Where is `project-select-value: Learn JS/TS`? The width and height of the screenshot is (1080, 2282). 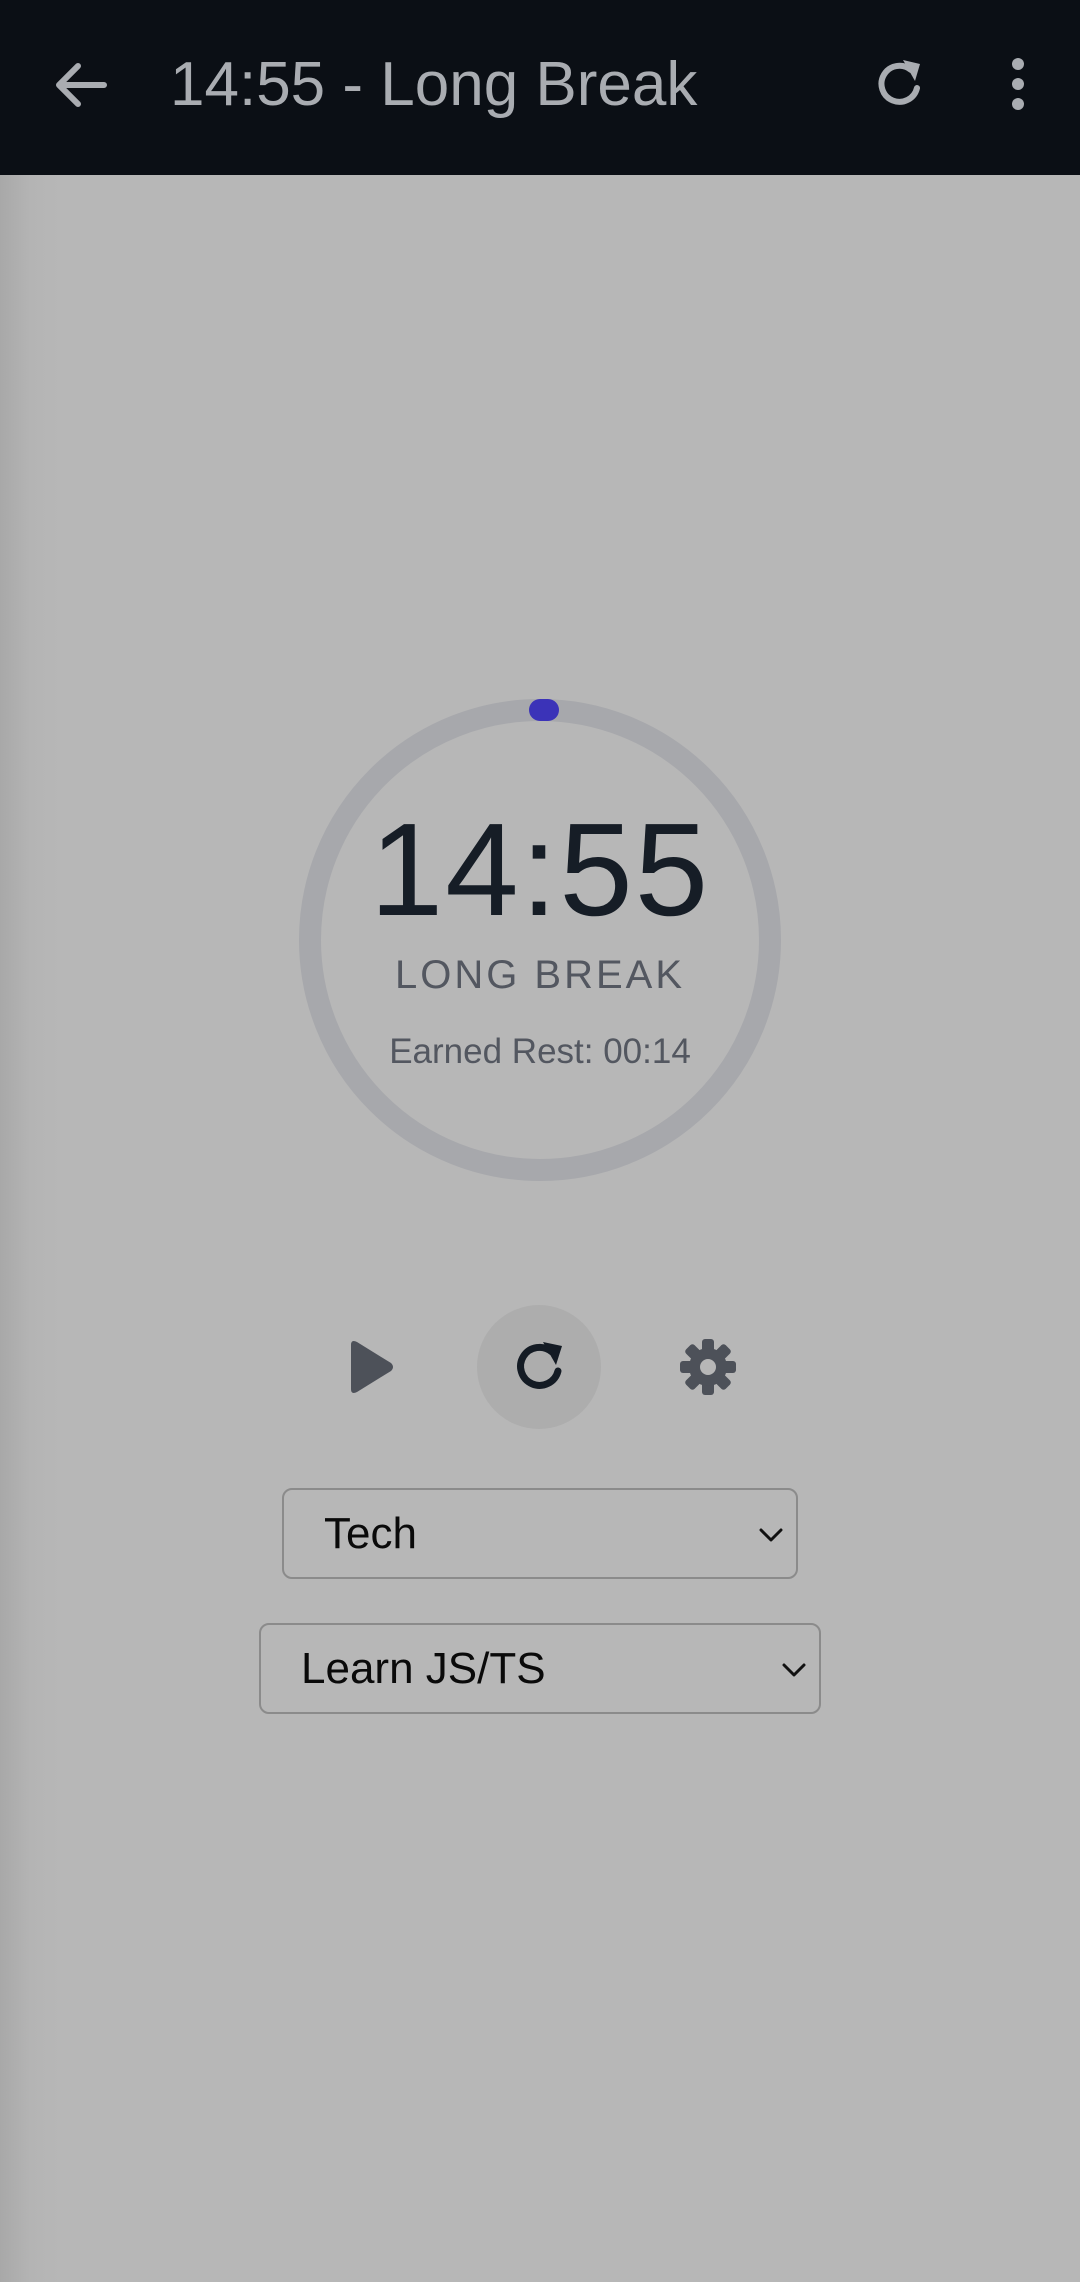
project-select-value: Learn JS/TS is located at coordinates (423, 1668).